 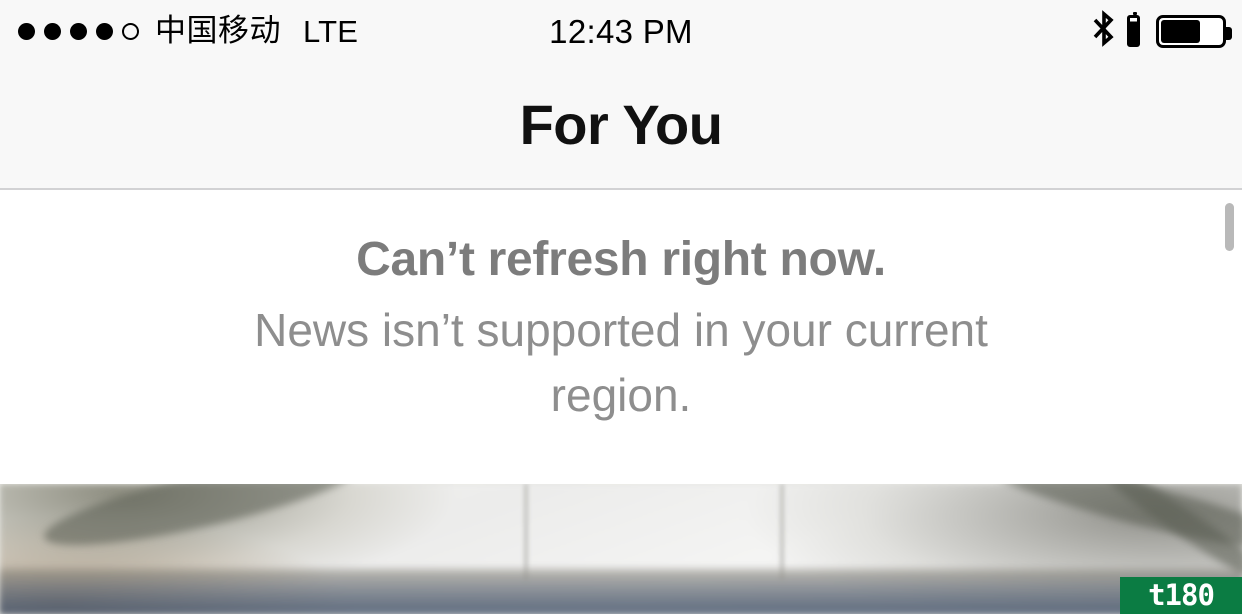 I want to click on accessory-battery-icon, so click(x=1133, y=29).